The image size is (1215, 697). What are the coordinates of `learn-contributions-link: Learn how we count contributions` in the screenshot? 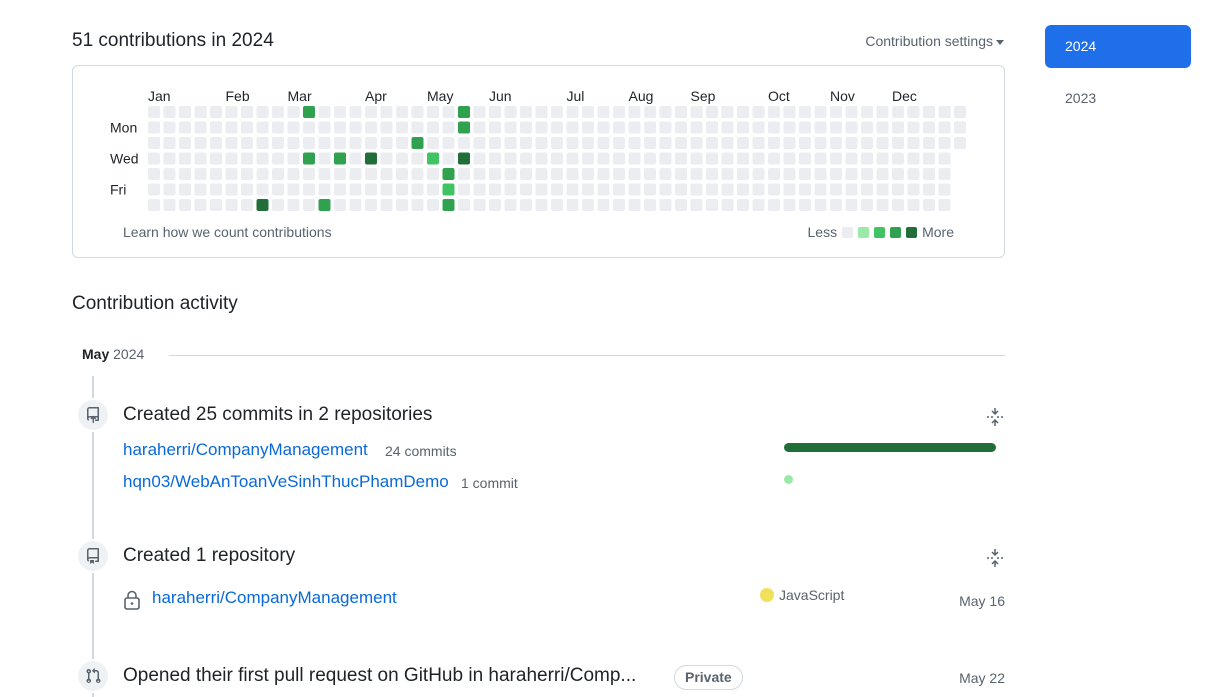 It's located at (227, 232).